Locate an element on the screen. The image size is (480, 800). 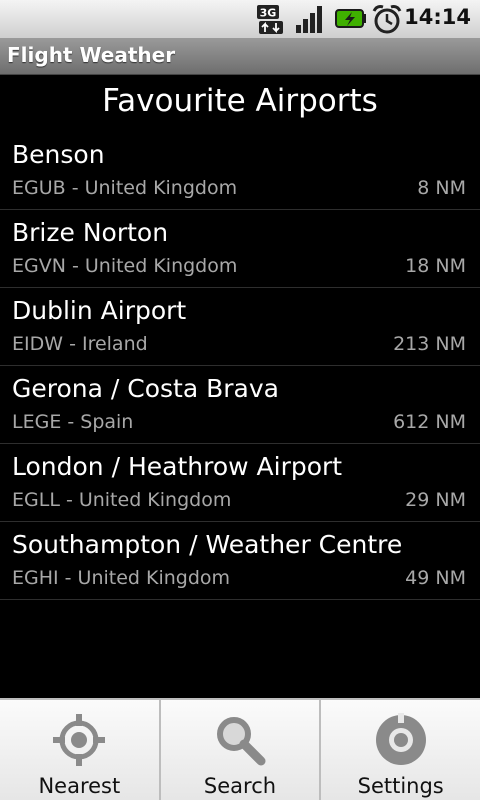
search-button-label: Search is located at coordinates (240, 786).